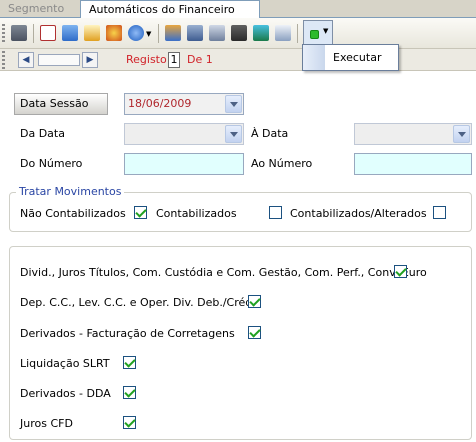 This screenshot has width=476, height=442. What do you see at coordinates (65, 363) in the screenshot?
I see `option-label: Liquidação SLRT` at bounding box center [65, 363].